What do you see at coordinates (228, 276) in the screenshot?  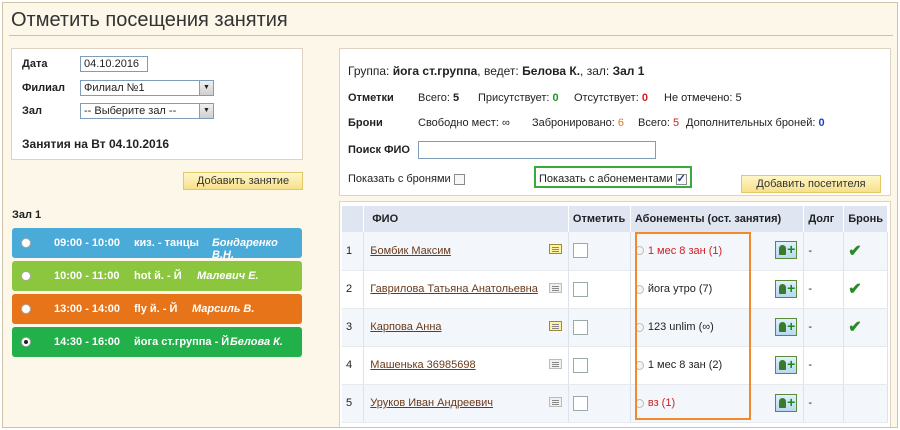 I see `session-teacher: Малевич Е.` at bounding box center [228, 276].